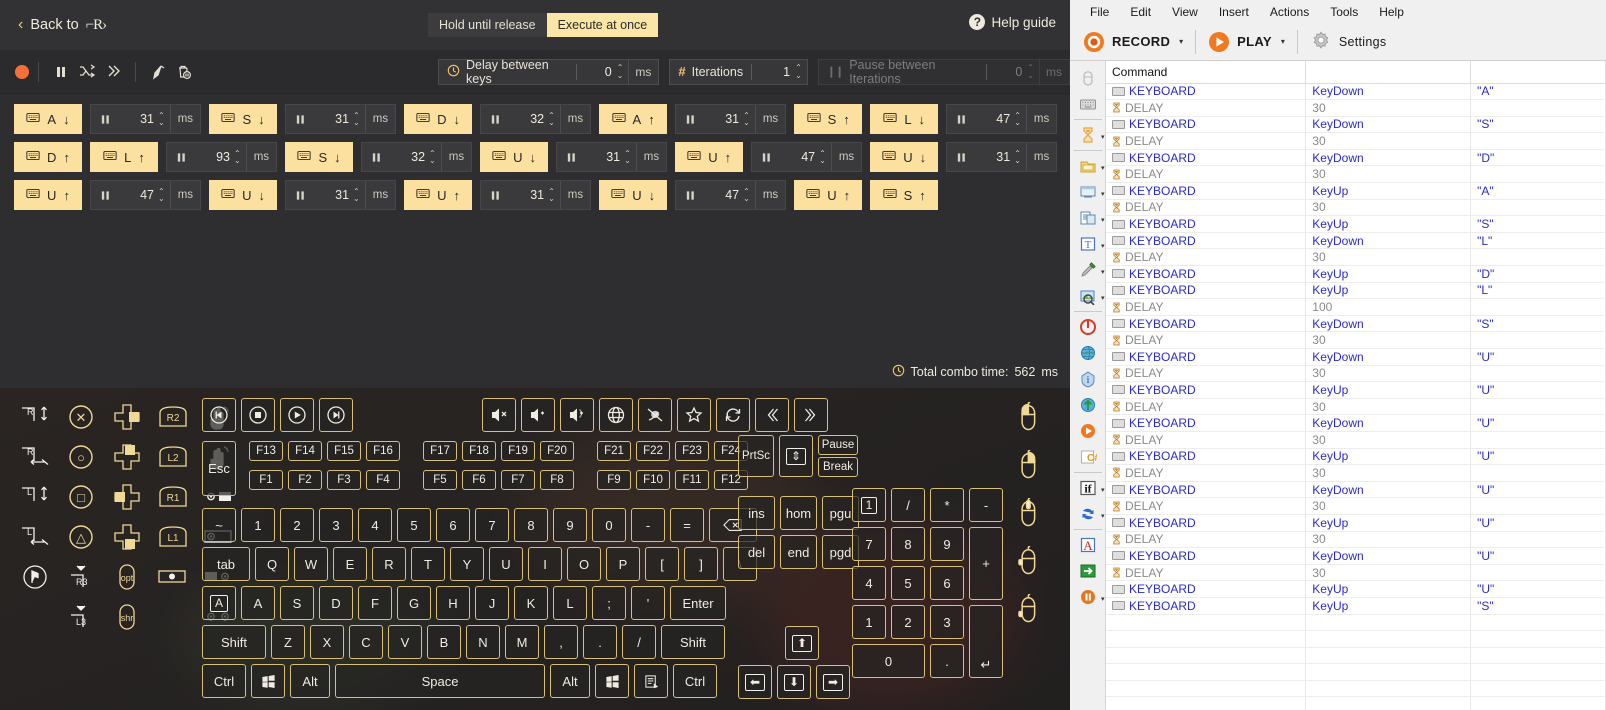 Image resolution: width=1606 pixels, height=710 pixels. Describe the element at coordinates (614, 480) in the screenshot. I see `key-f9: F9` at that location.